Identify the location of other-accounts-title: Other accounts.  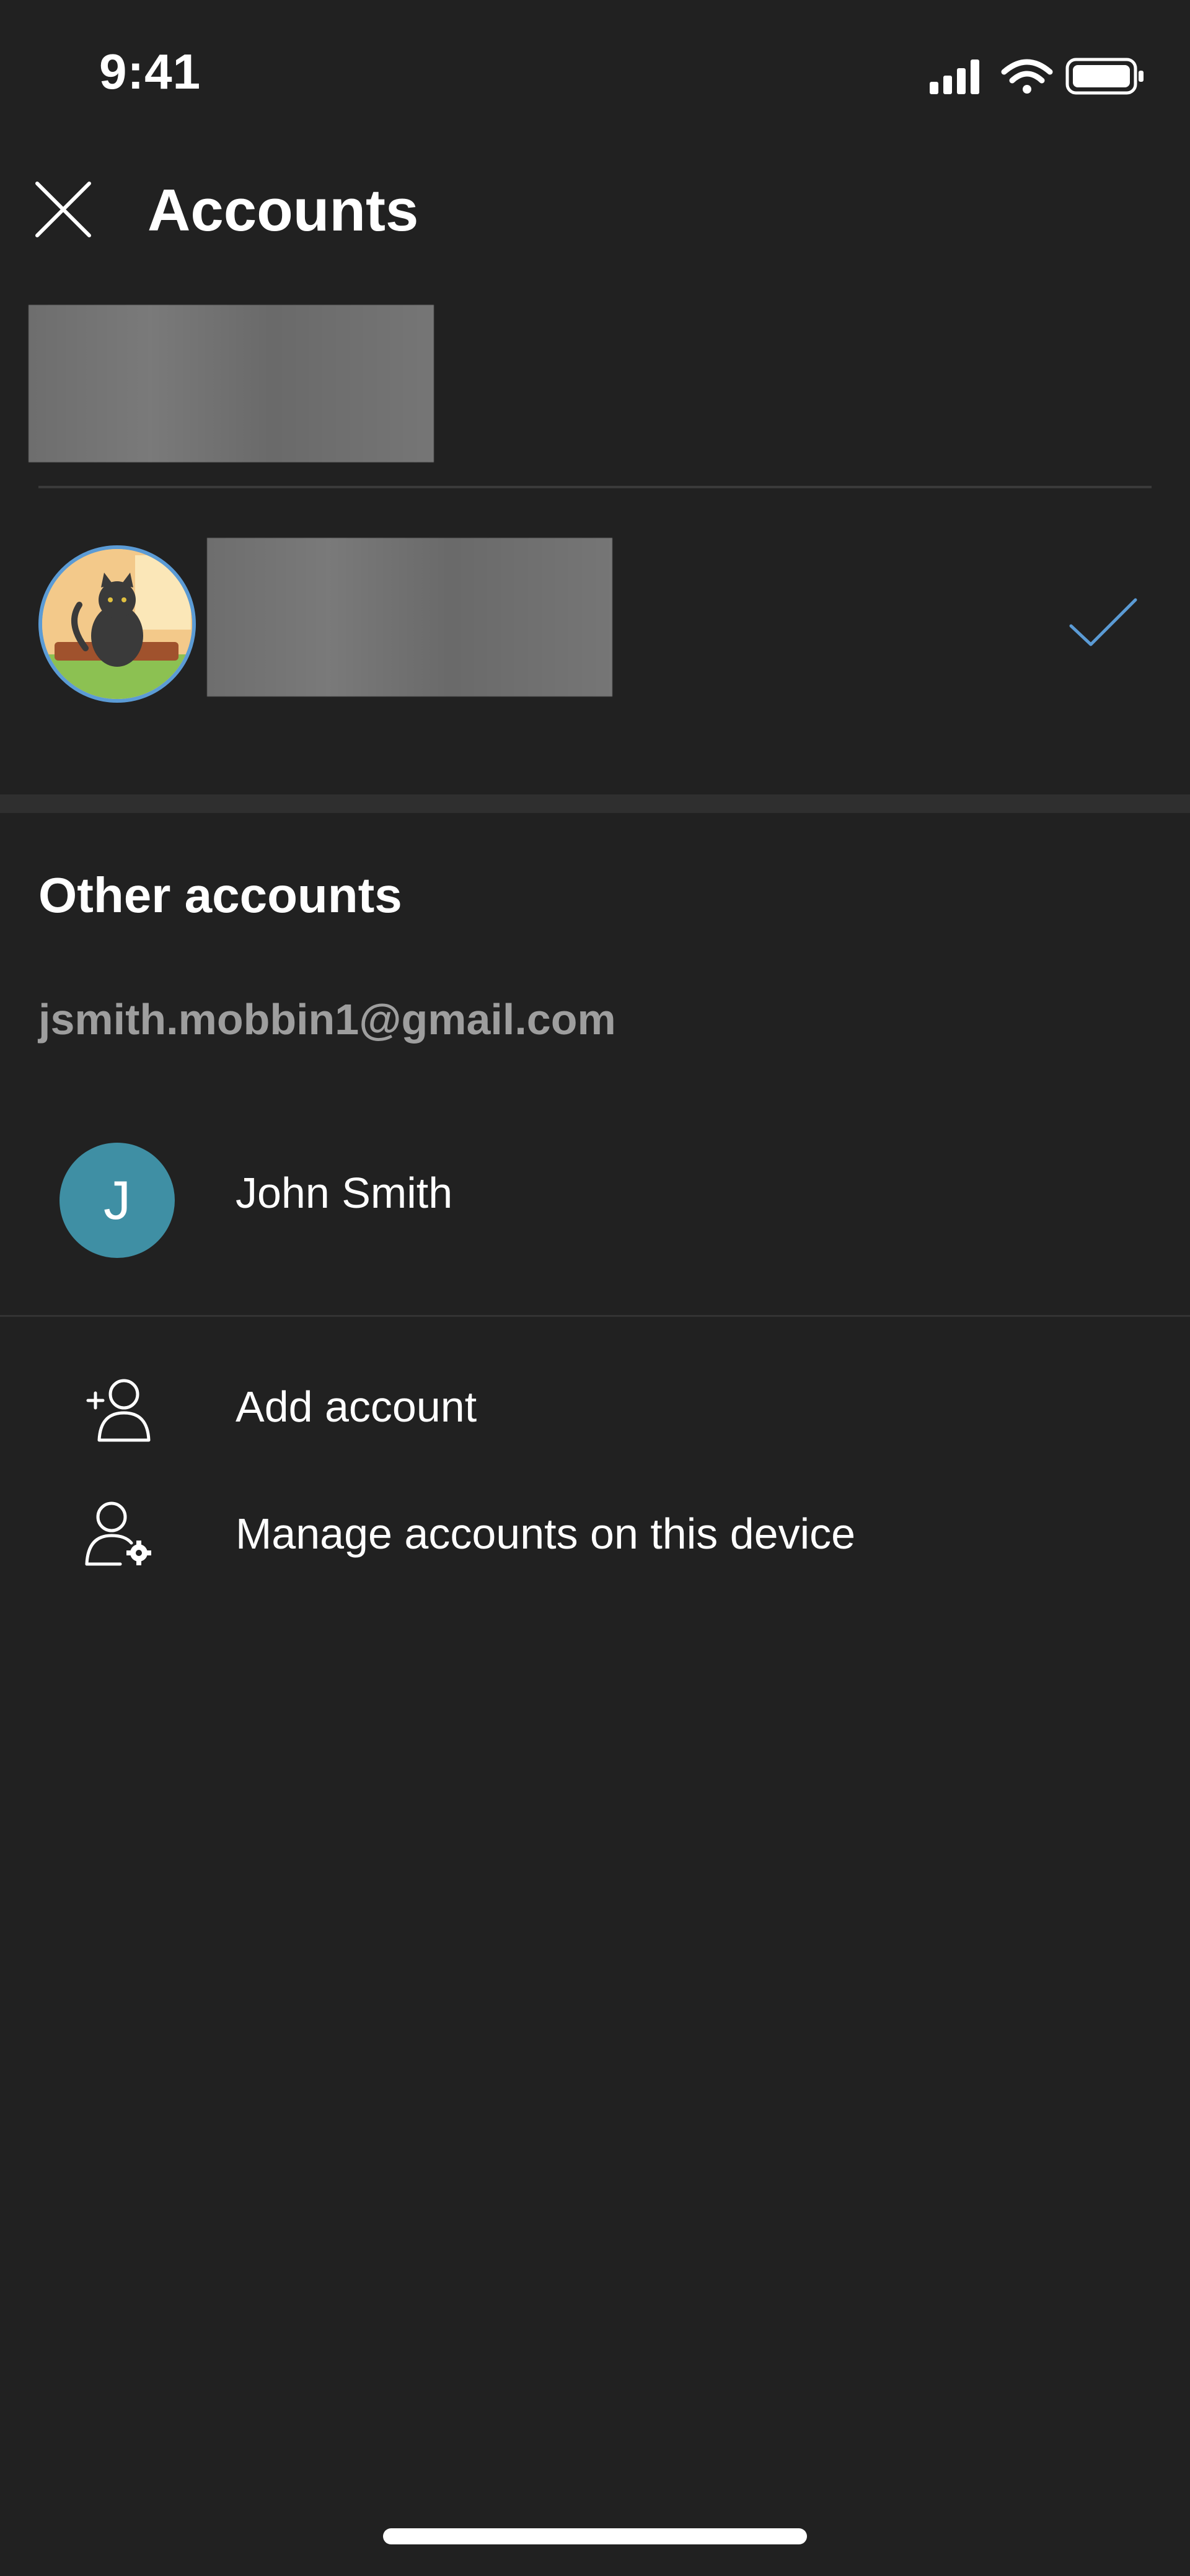
(220, 896).